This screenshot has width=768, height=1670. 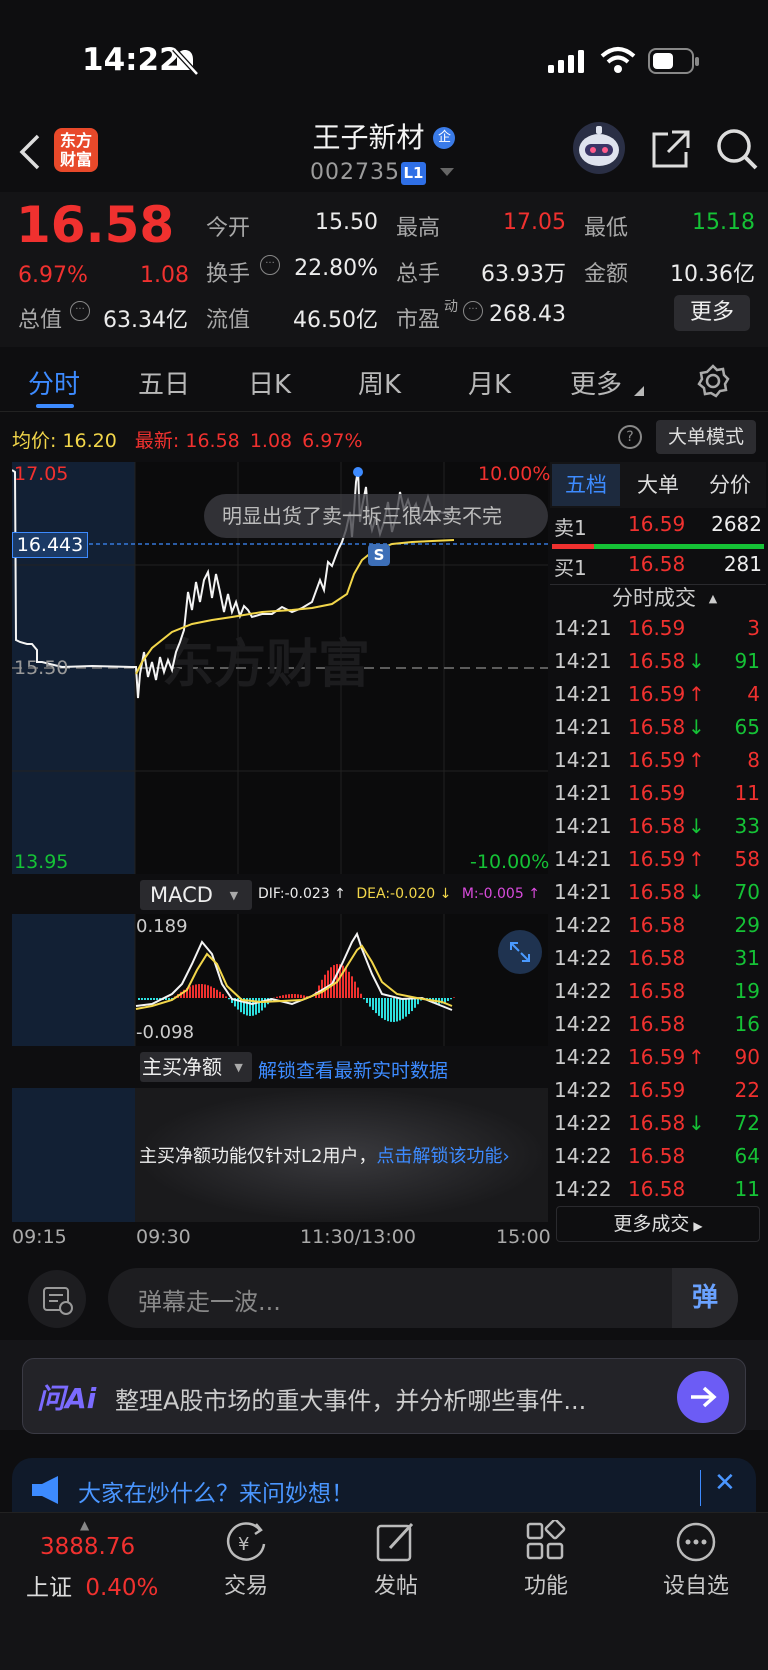 I want to click on functions-grid-icon, so click(x=546, y=1542).